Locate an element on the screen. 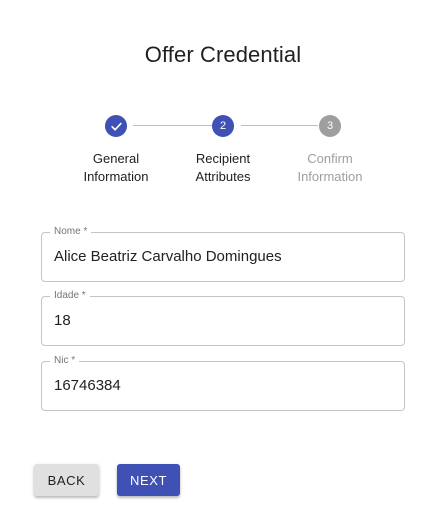 This screenshot has width=446, height=531. step-2-label-line1: Recipient is located at coordinates (223, 158).